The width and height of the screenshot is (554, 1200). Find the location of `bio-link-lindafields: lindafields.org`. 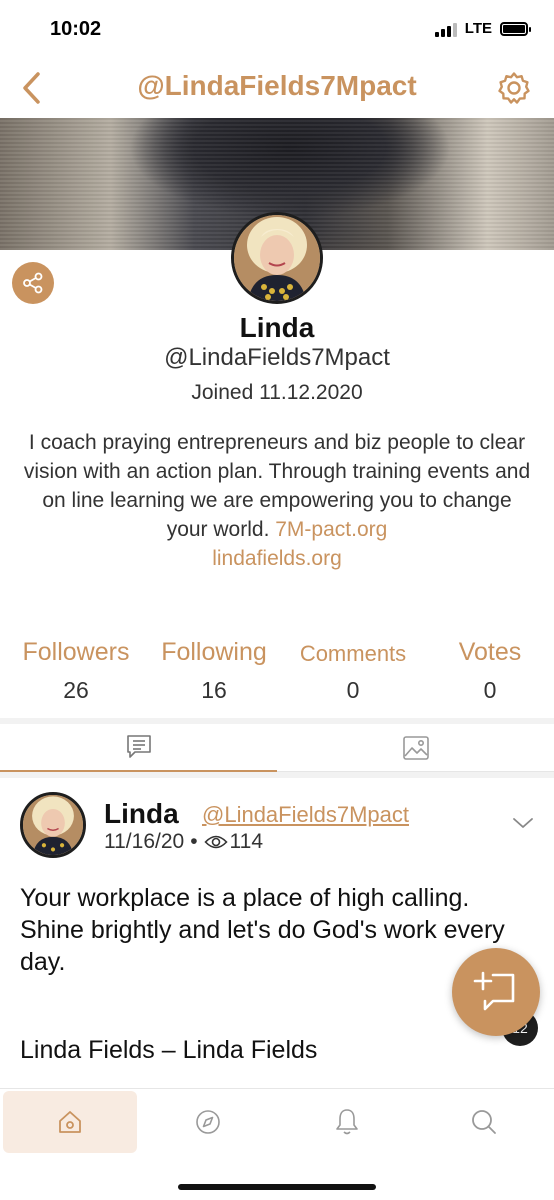

bio-link-lindafields: lindafields.org is located at coordinates (277, 558).